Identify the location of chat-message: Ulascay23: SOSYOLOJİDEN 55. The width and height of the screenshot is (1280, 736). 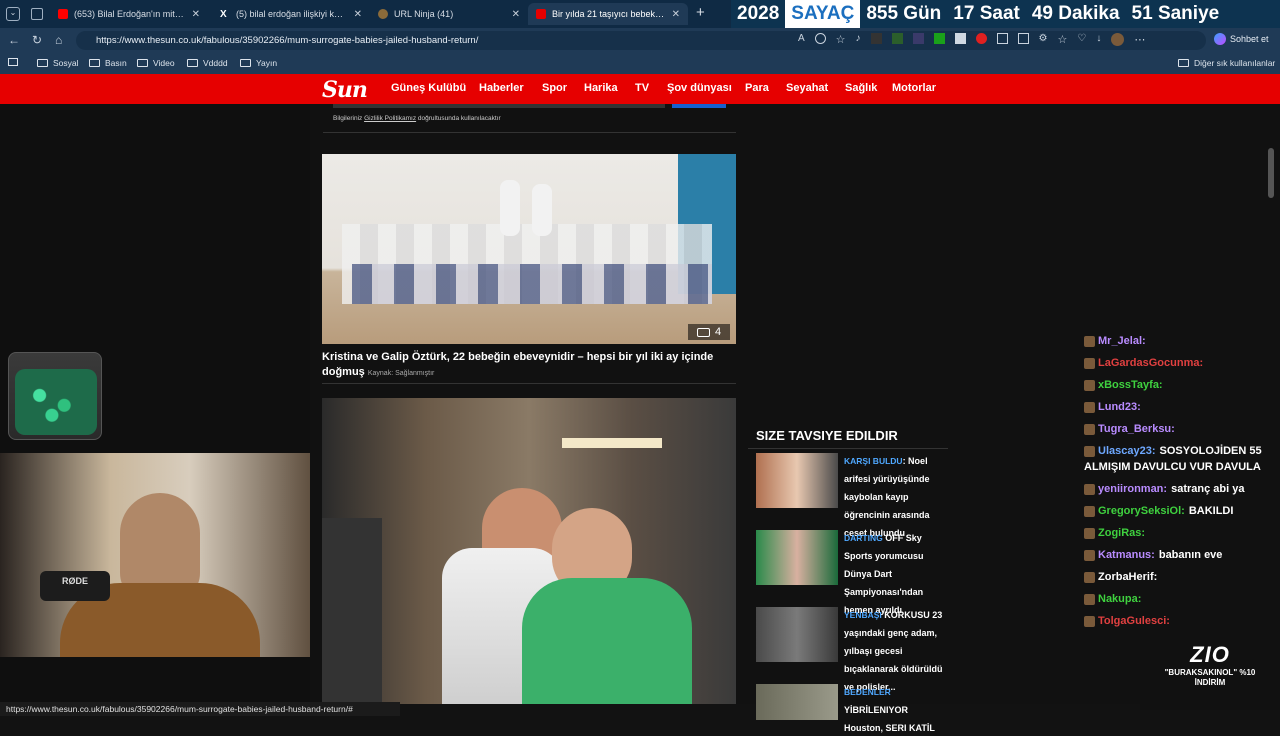
(1173, 451).